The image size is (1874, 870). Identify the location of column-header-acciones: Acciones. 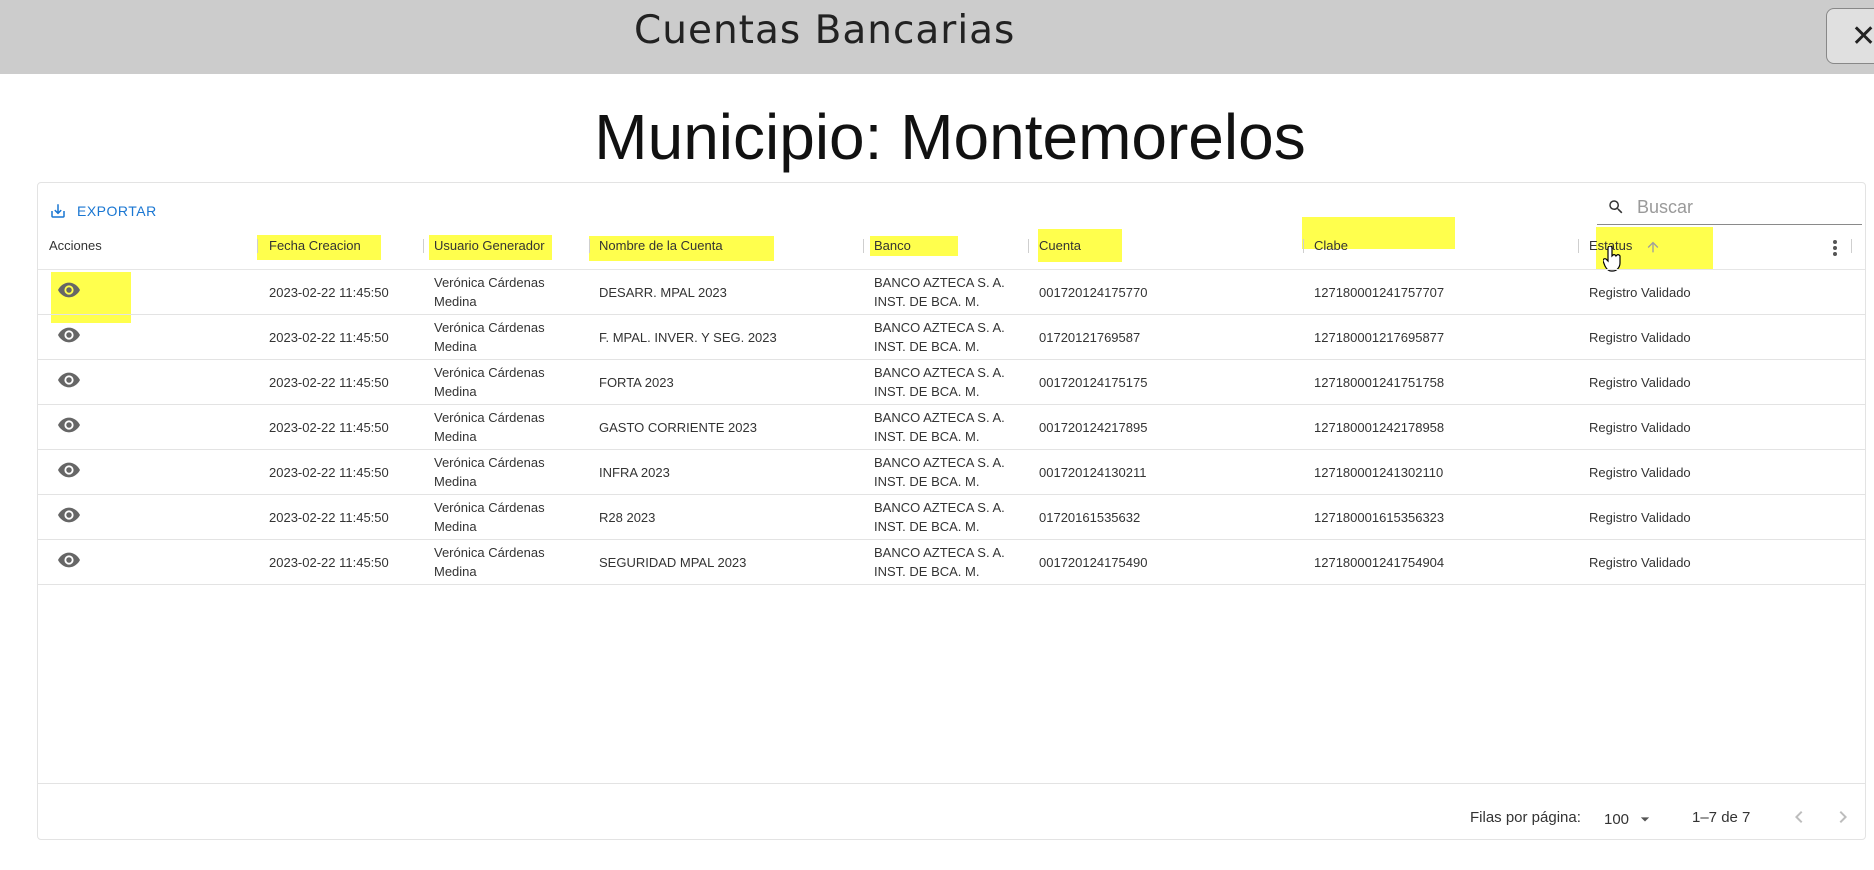
(75, 246).